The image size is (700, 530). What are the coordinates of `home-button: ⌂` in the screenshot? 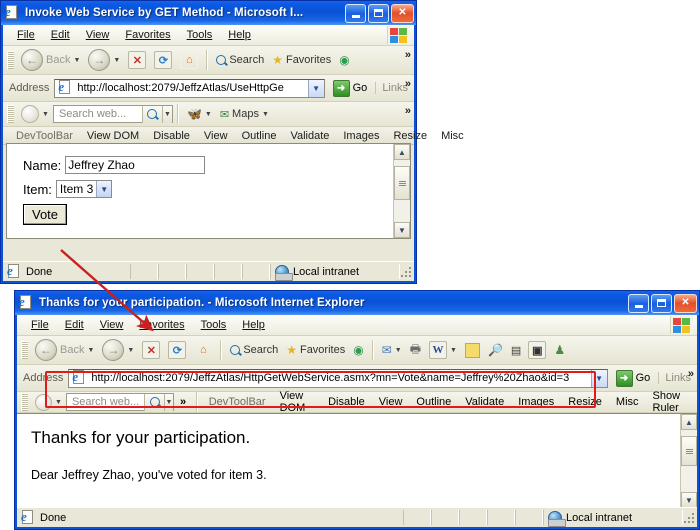 It's located at (203, 350).